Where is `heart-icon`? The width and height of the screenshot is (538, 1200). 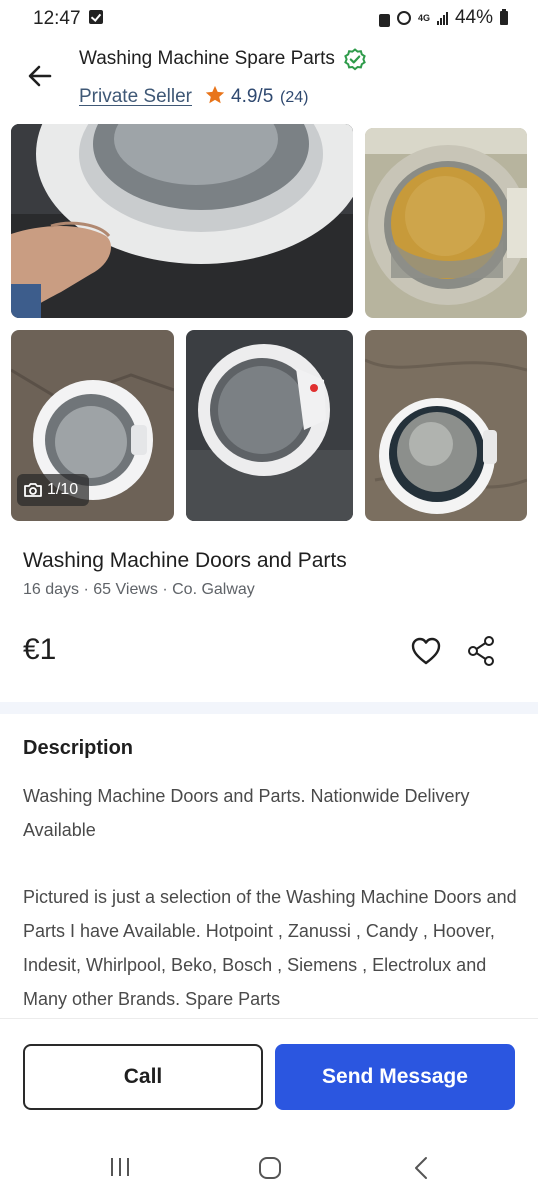
heart-icon is located at coordinates (426, 651).